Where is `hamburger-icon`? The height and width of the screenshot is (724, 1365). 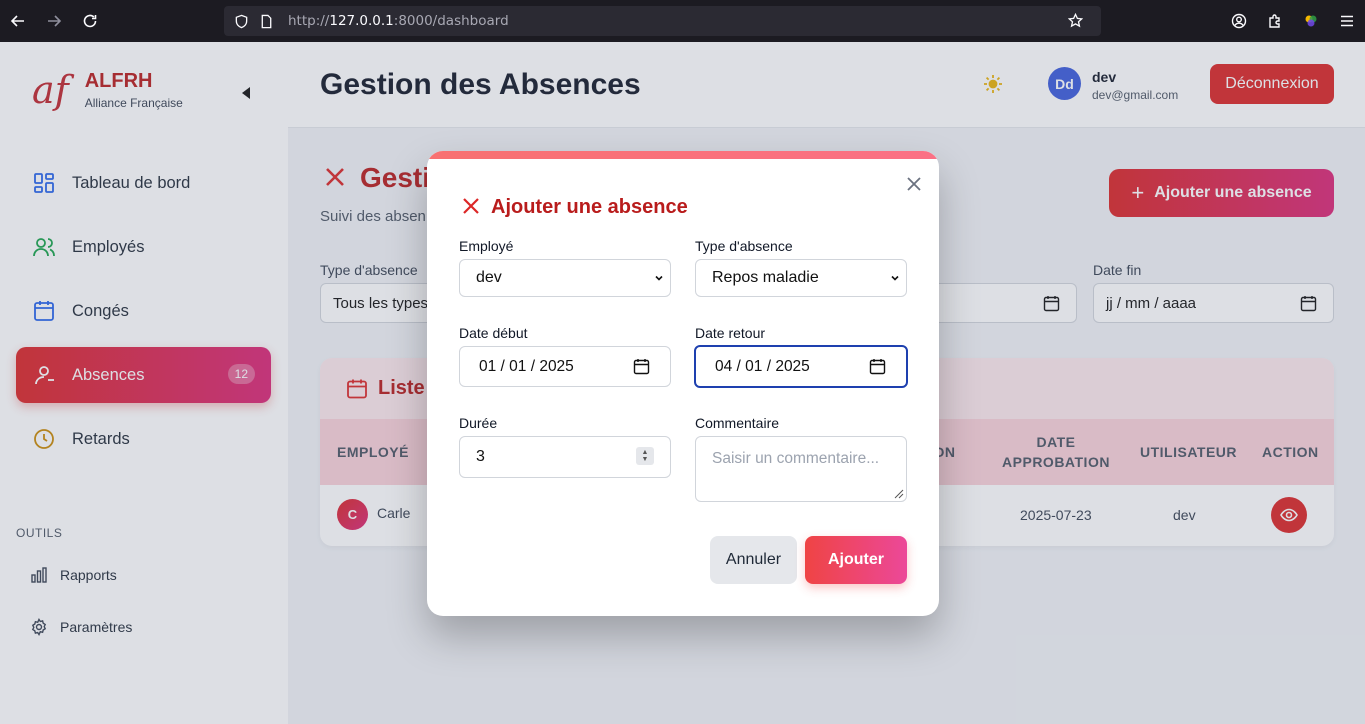
hamburger-icon is located at coordinates (1347, 21).